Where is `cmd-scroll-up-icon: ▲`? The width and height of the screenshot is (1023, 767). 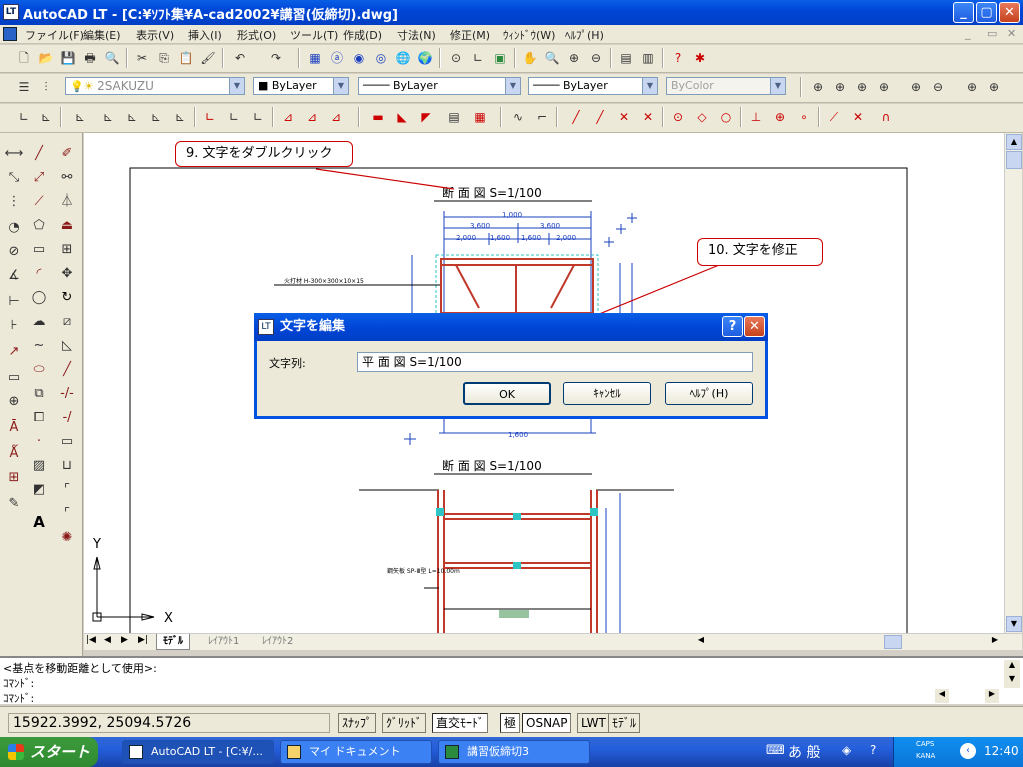 cmd-scroll-up-icon: ▲ is located at coordinates (1012, 667).